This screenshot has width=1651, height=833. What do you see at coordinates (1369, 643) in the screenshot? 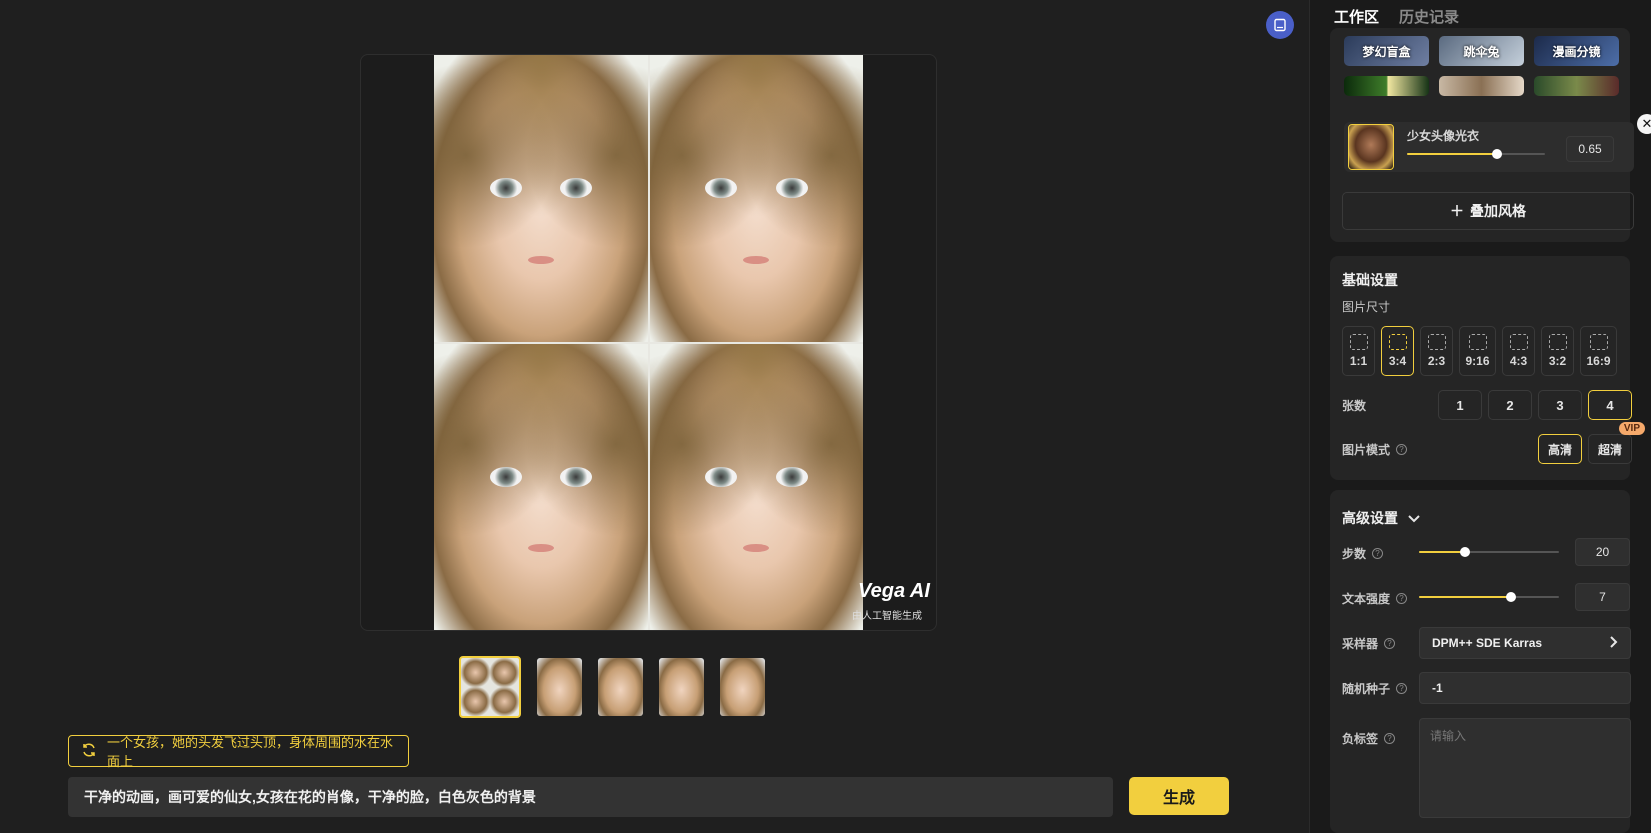
I see `sampler-label: 采样器?` at bounding box center [1369, 643].